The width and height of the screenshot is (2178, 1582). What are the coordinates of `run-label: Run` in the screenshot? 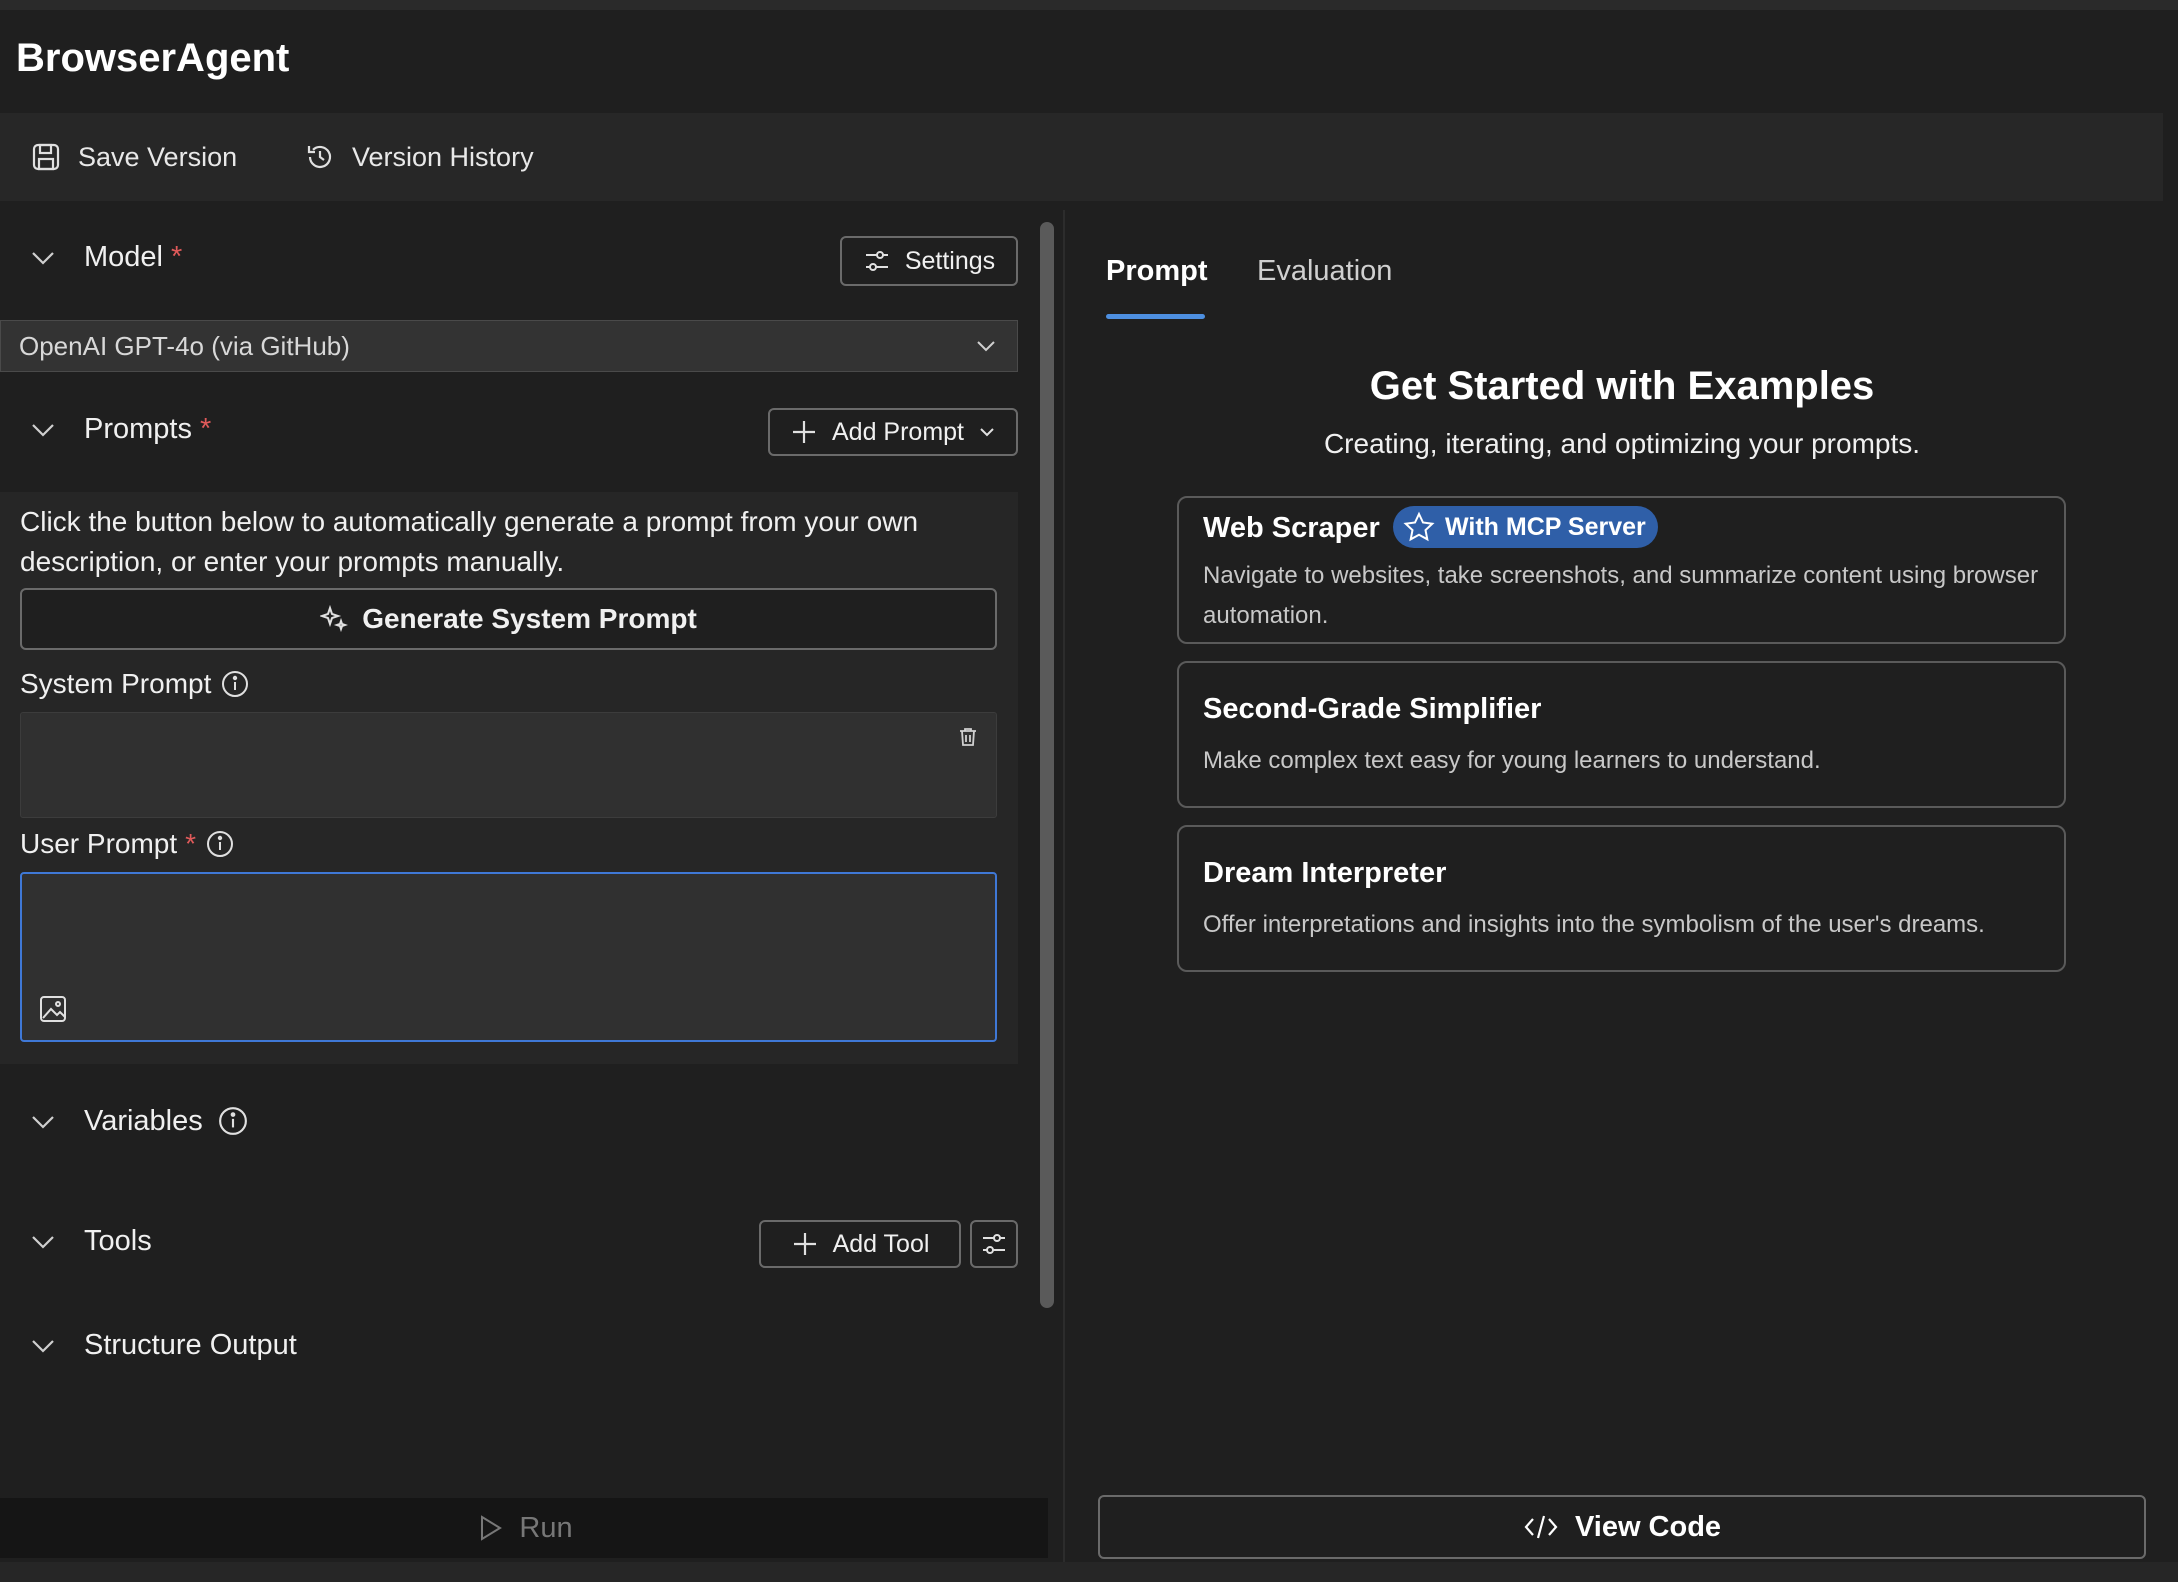 It's located at (546, 1527).